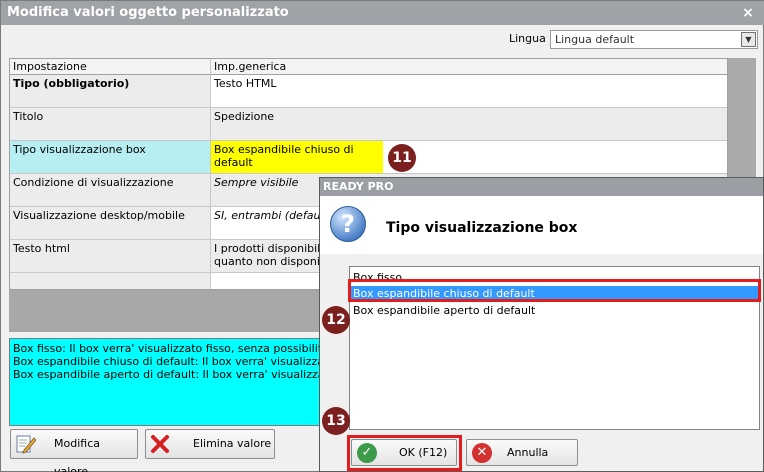  What do you see at coordinates (110, 190) in the screenshot?
I see `setting-cell: Condizione di visualizzazione` at bounding box center [110, 190].